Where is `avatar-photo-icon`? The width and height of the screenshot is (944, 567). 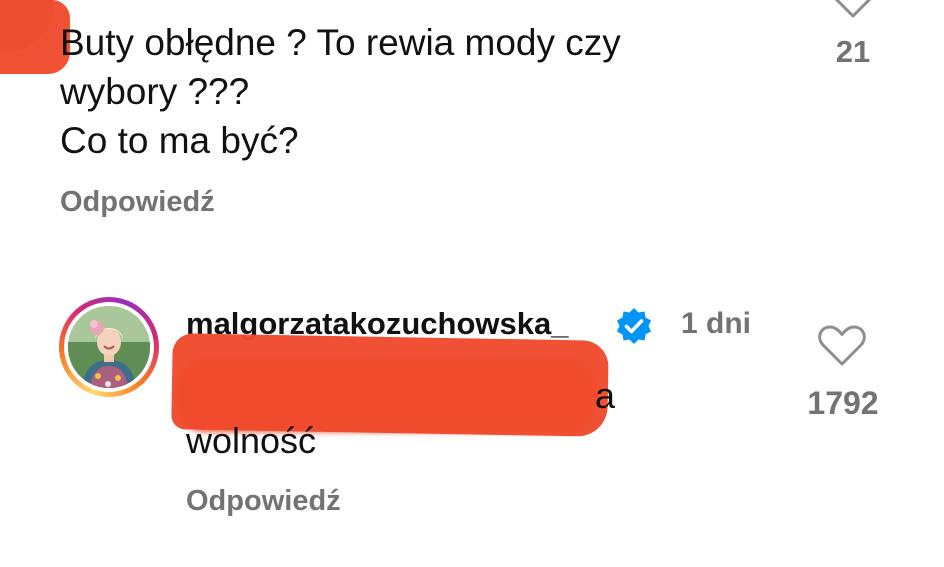
avatar-photo-icon is located at coordinates (109, 347).